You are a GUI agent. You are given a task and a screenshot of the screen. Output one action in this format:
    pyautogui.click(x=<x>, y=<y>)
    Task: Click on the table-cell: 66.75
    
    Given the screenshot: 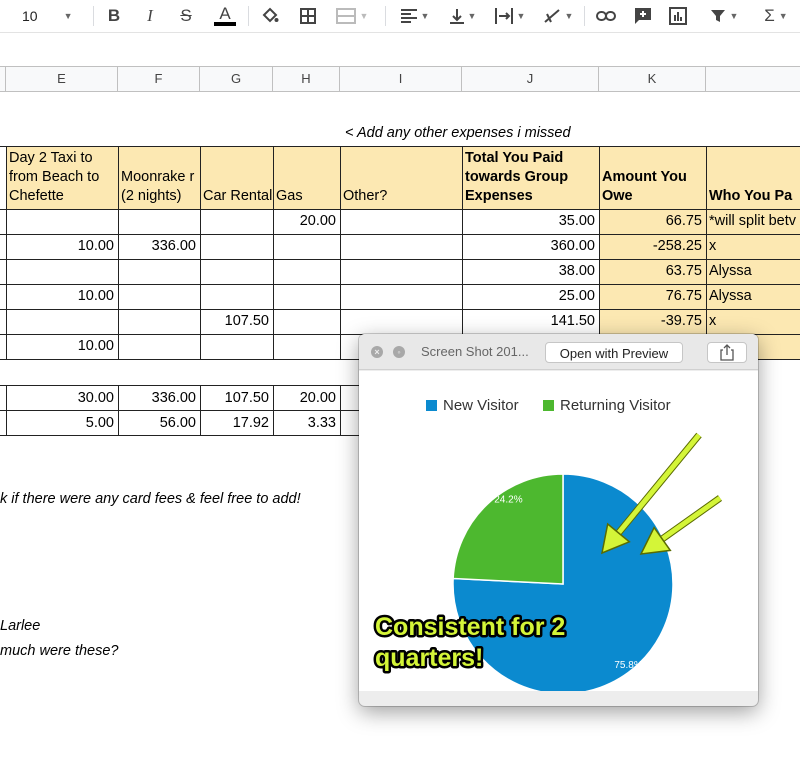 What is the action you would take?
    pyautogui.click(x=652, y=221)
    